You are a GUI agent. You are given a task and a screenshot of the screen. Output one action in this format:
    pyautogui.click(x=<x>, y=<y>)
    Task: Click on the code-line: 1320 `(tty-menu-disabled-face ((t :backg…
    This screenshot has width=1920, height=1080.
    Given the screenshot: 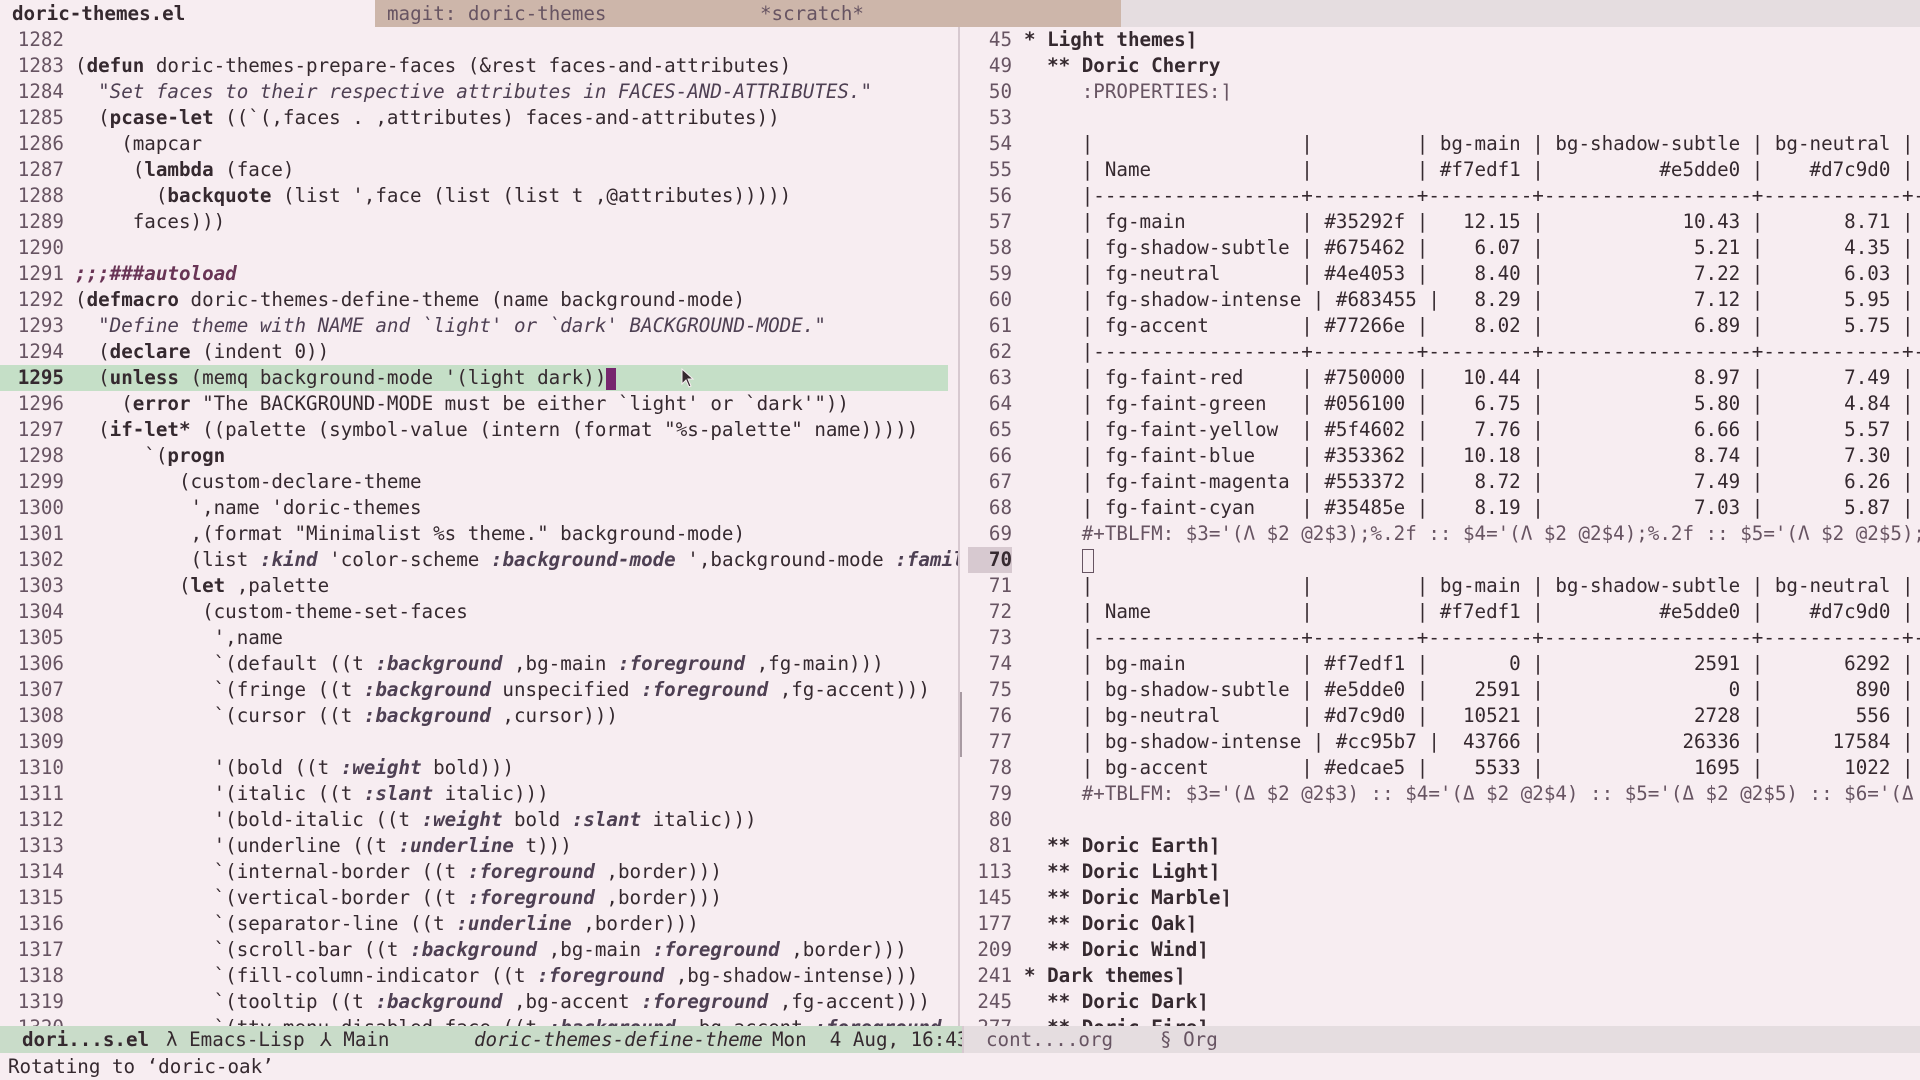 What is the action you would take?
    pyautogui.click(x=479, y=1020)
    